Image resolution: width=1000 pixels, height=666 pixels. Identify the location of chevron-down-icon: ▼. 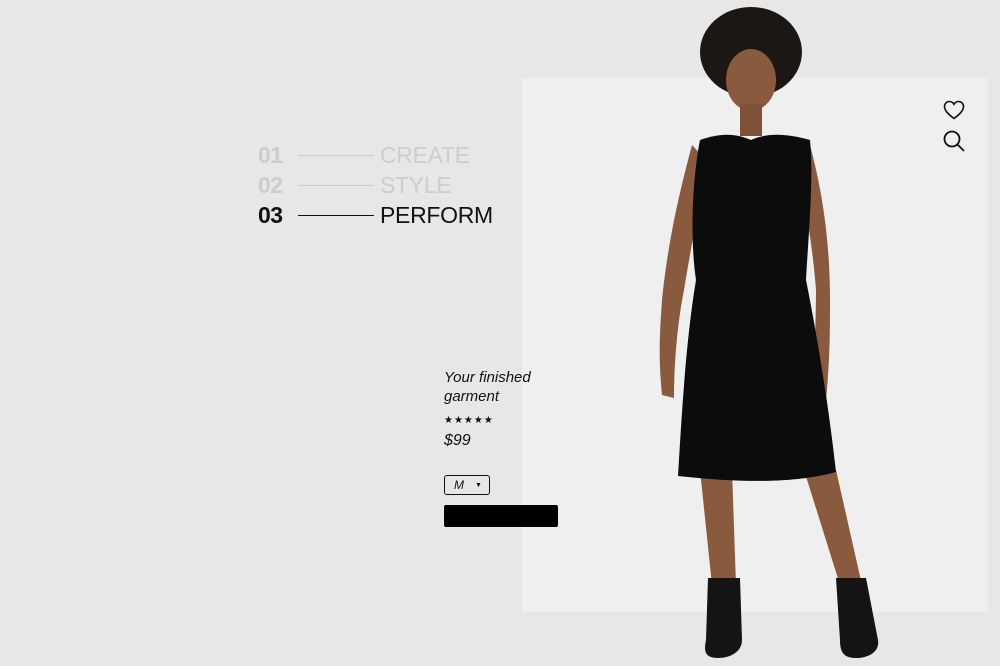
(478, 485).